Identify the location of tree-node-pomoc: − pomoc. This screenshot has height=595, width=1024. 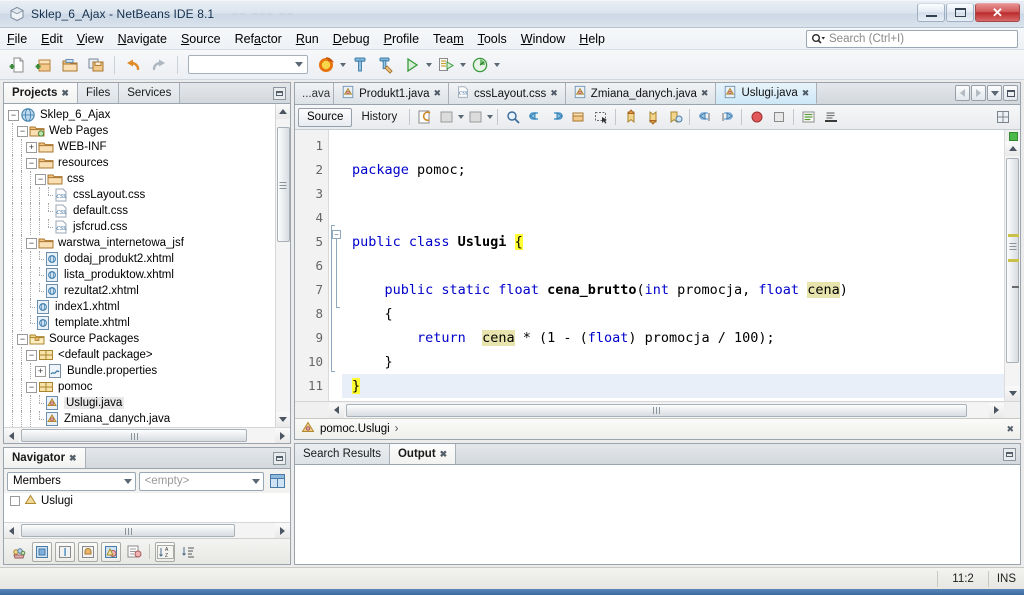
(139, 387).